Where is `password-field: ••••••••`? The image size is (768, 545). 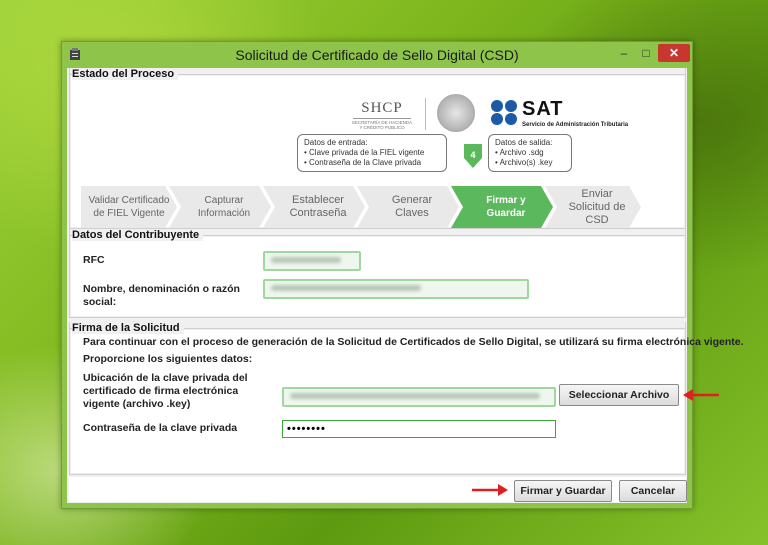 password-field: •••••••• is located at coordinates (419, 429).